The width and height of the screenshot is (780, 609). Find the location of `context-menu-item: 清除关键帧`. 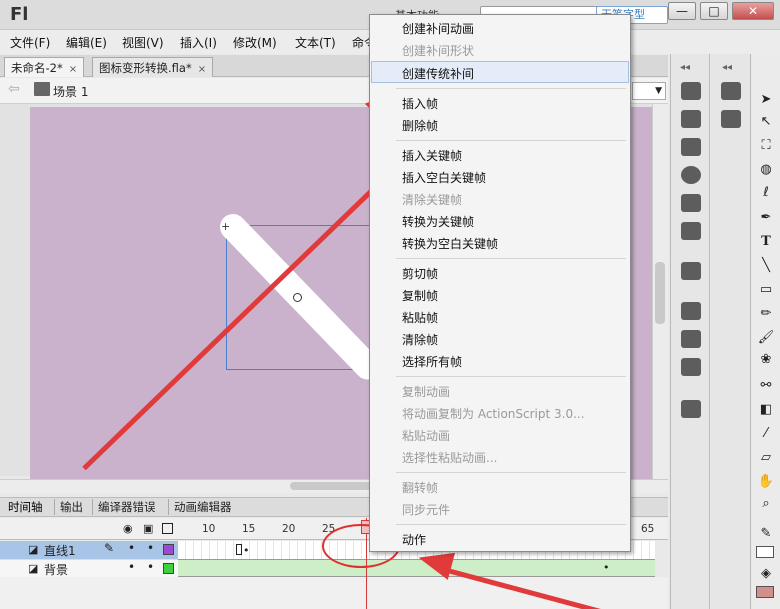

context-menu-item: 清除关键帧 is located at coordinates (432, 200).